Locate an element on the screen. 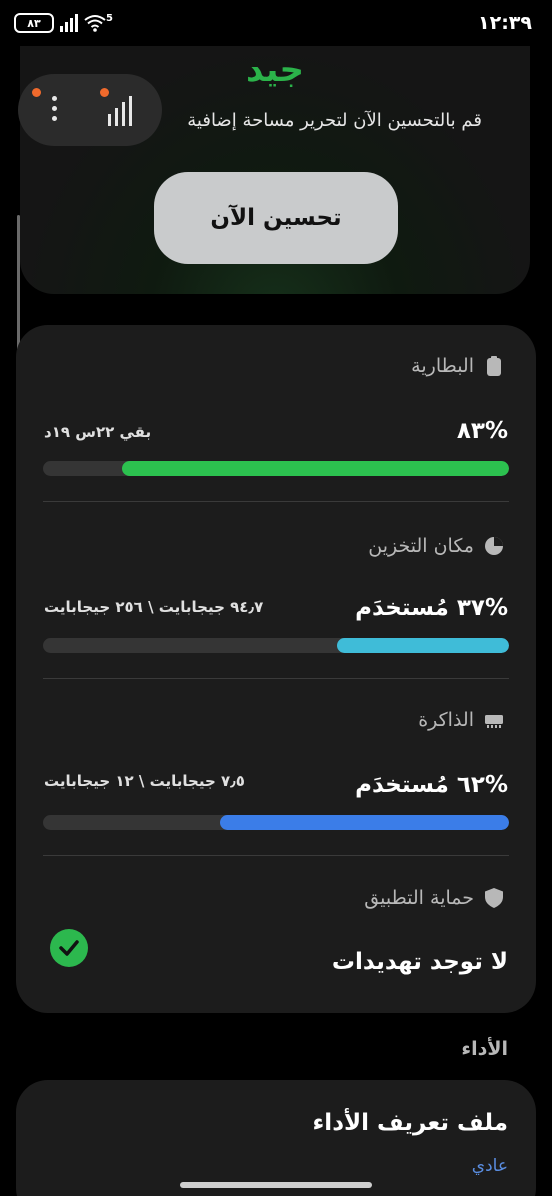  wifi-icon is located at coordinates (95, 23).